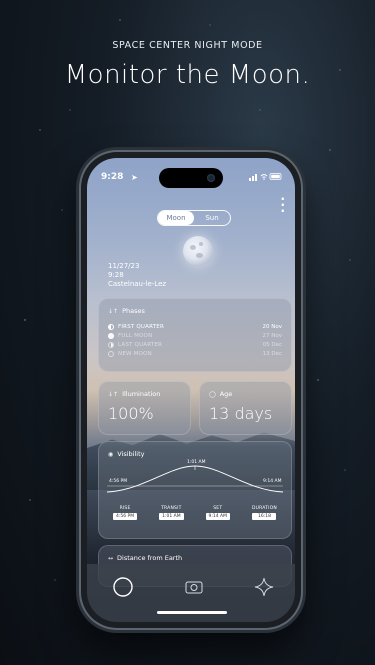 The height and width of the screenshot is (665, 375). Describe the element at coordinates (111, 354) in the screenshot. I see `new-moon-icon` at that location.